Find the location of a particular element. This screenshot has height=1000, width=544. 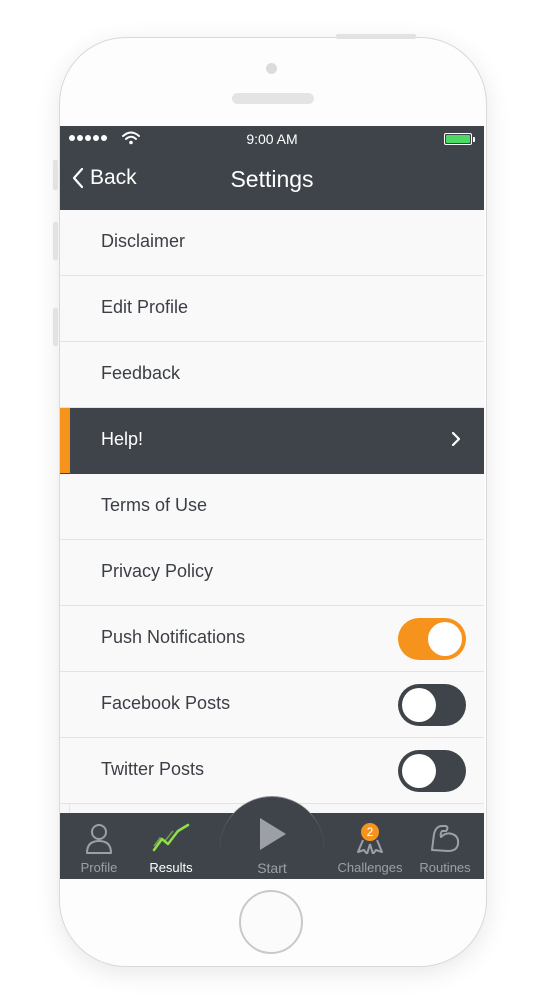

settings-item-terms: Terms of Use is located at coordinates (272, 507).